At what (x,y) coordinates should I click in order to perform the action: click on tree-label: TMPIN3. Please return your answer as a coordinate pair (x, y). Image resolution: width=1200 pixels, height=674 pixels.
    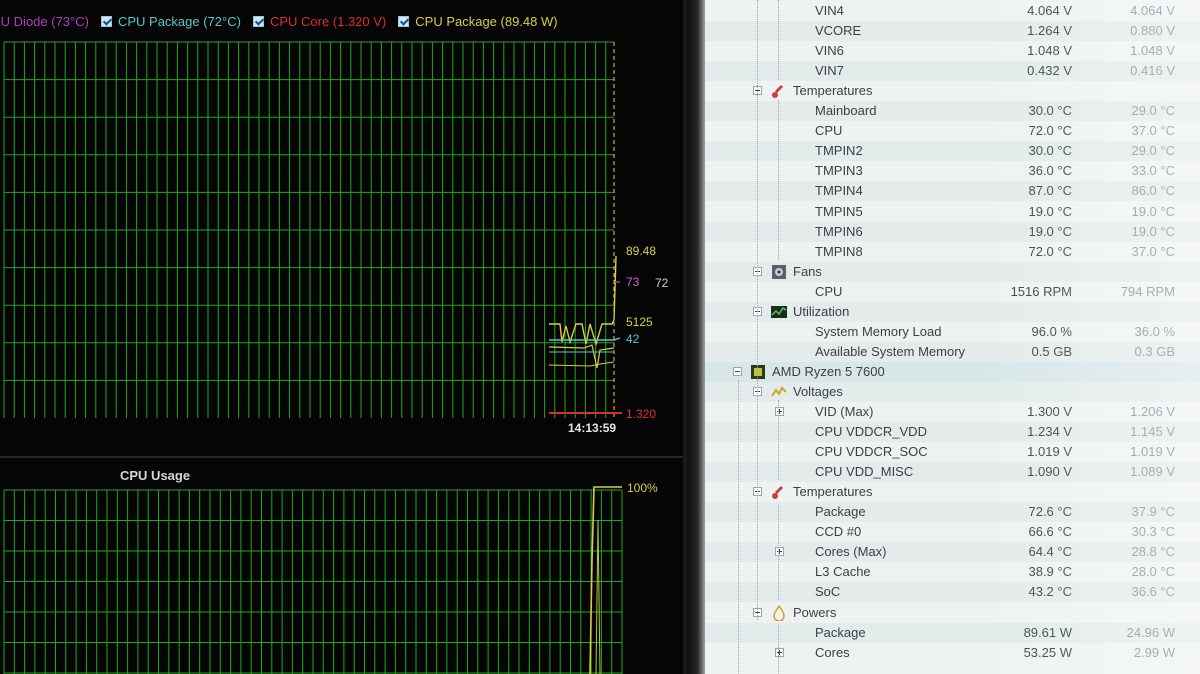
    Looking at the image, I should click on (839, 170).